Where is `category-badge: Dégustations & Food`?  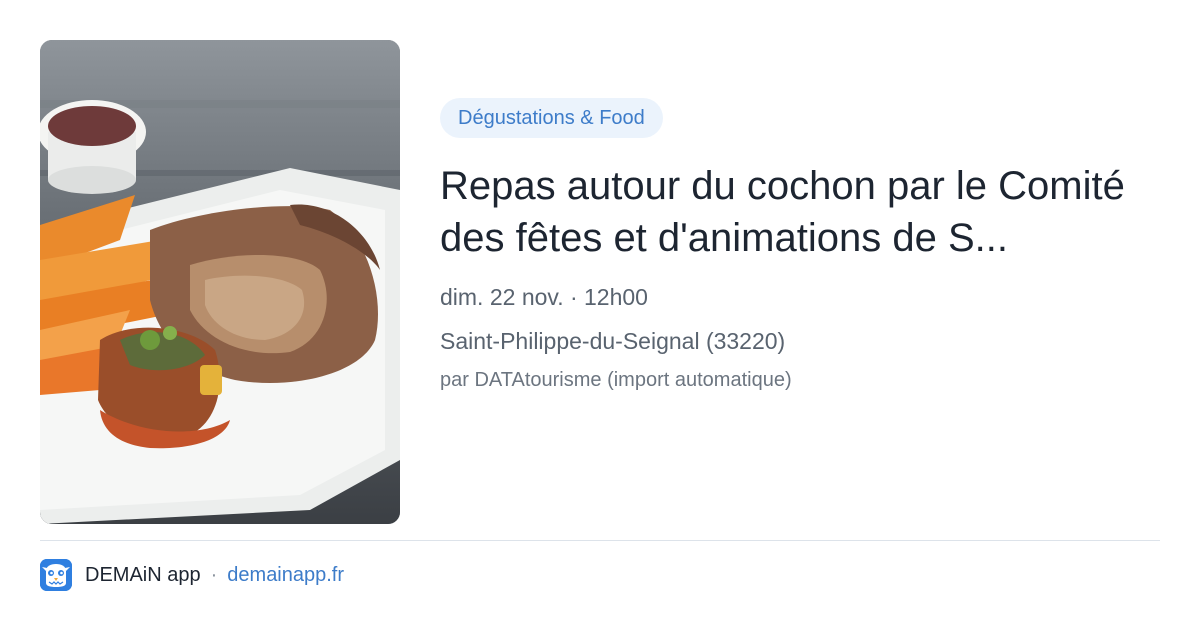
category-badge: Dégustations & Food is located at coordinates (551, 118).